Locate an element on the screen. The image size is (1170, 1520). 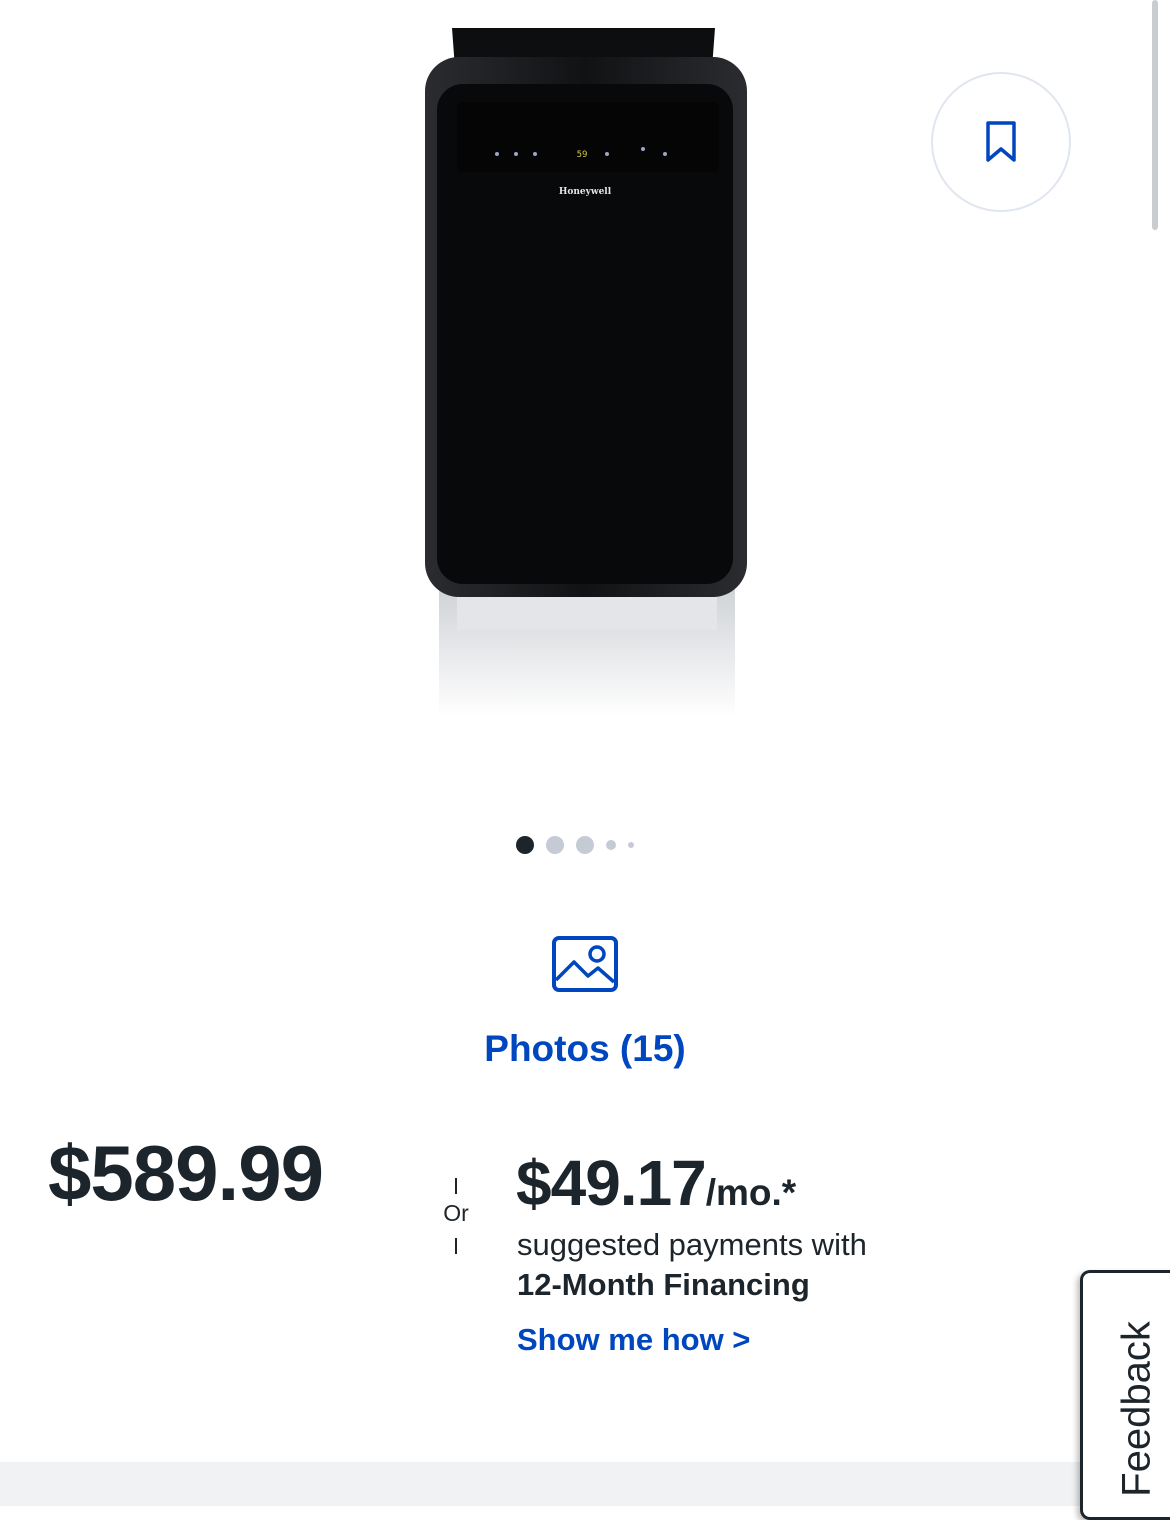
photos-link: Photos (15) is located at coordinates (585, 1049).